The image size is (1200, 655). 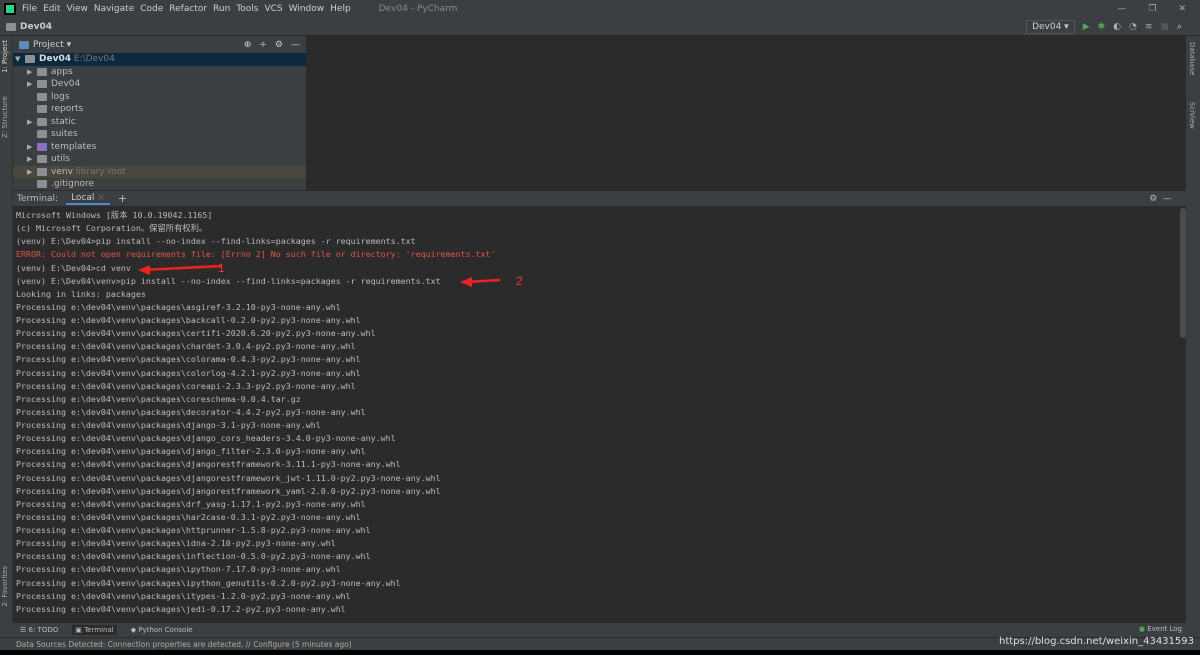 I want to click on menu-view: View, so click(x=77, y=9).